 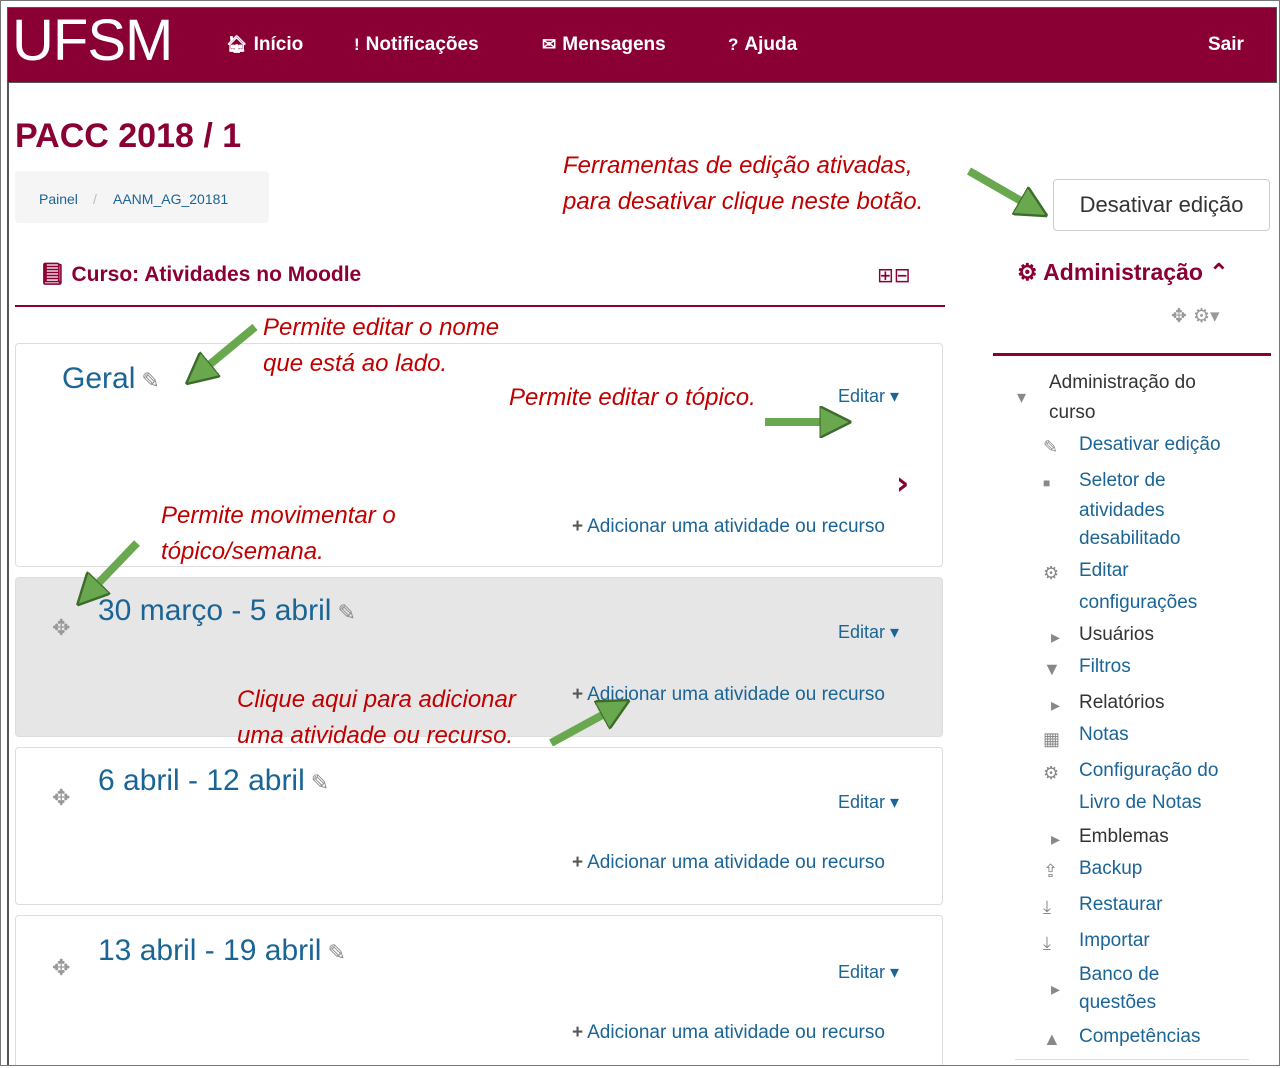 I want to click on admin-item-seletor: Seletor de, so click(x=1122, y=481).